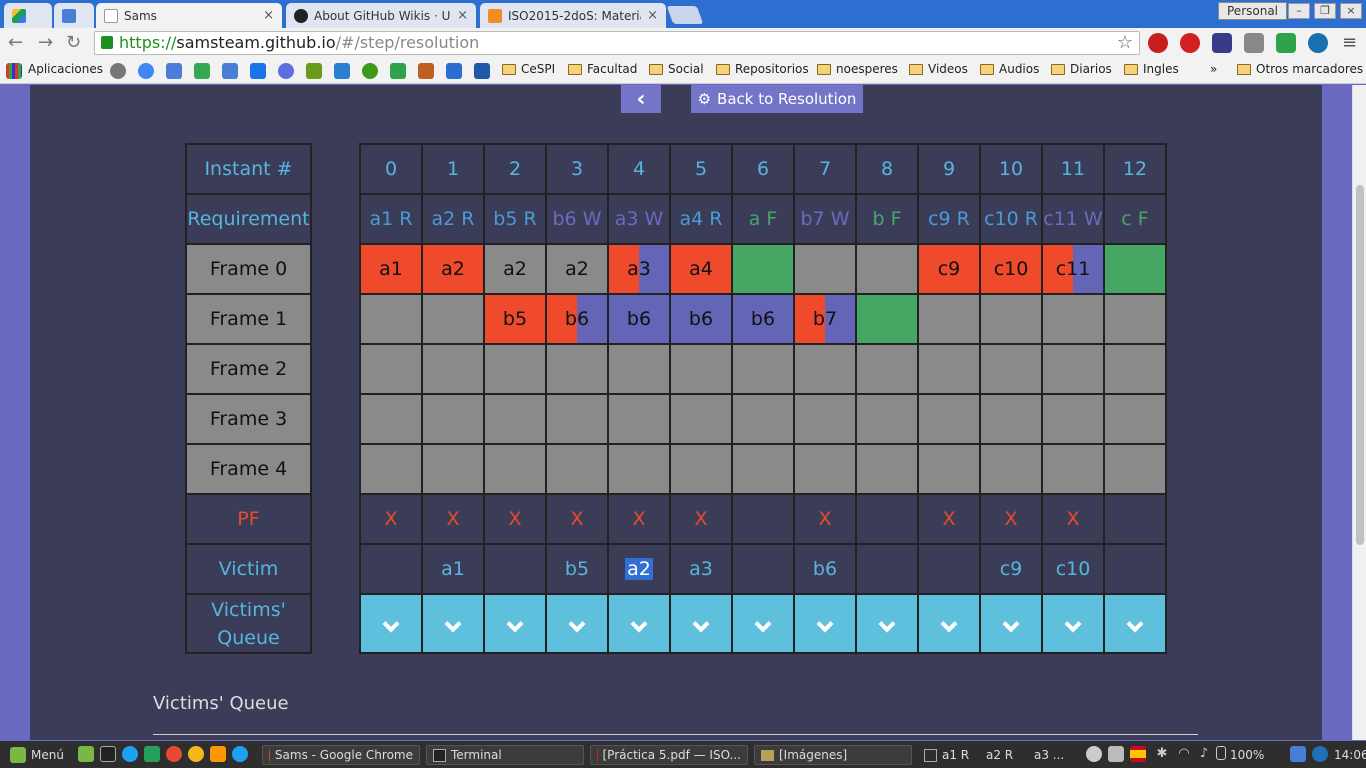 The height and width of the screenshot is (768, 1366). Describe the element at coordinates (833, 755) in the screenshot. I see `taskbar-window-images: [Imágenes]` at that location.